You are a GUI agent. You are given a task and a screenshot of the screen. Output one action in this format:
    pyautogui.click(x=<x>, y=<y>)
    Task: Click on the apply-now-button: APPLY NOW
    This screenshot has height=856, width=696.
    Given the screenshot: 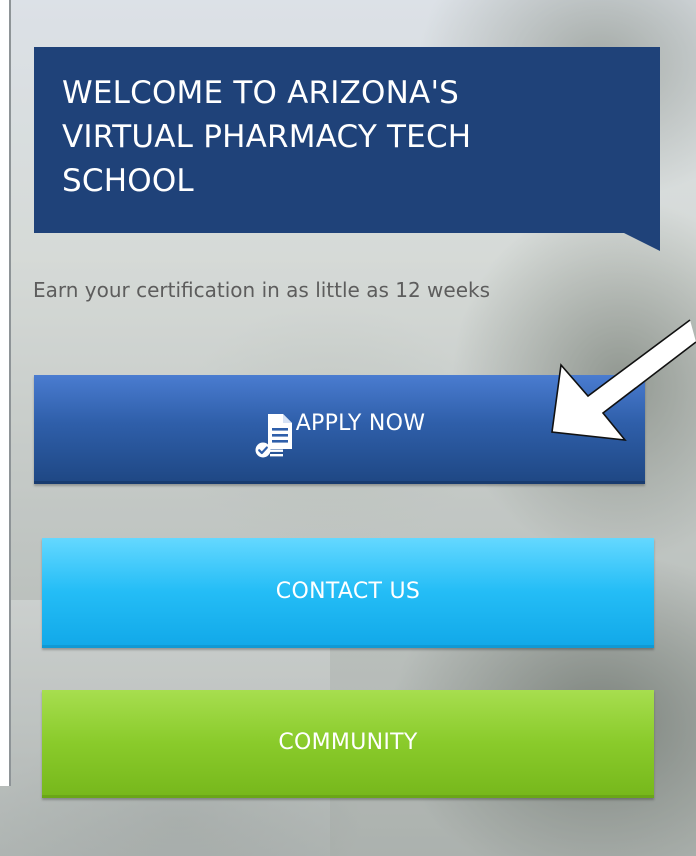 What is the action you would take?
    pyautogui.click(x=339, y=429)
    